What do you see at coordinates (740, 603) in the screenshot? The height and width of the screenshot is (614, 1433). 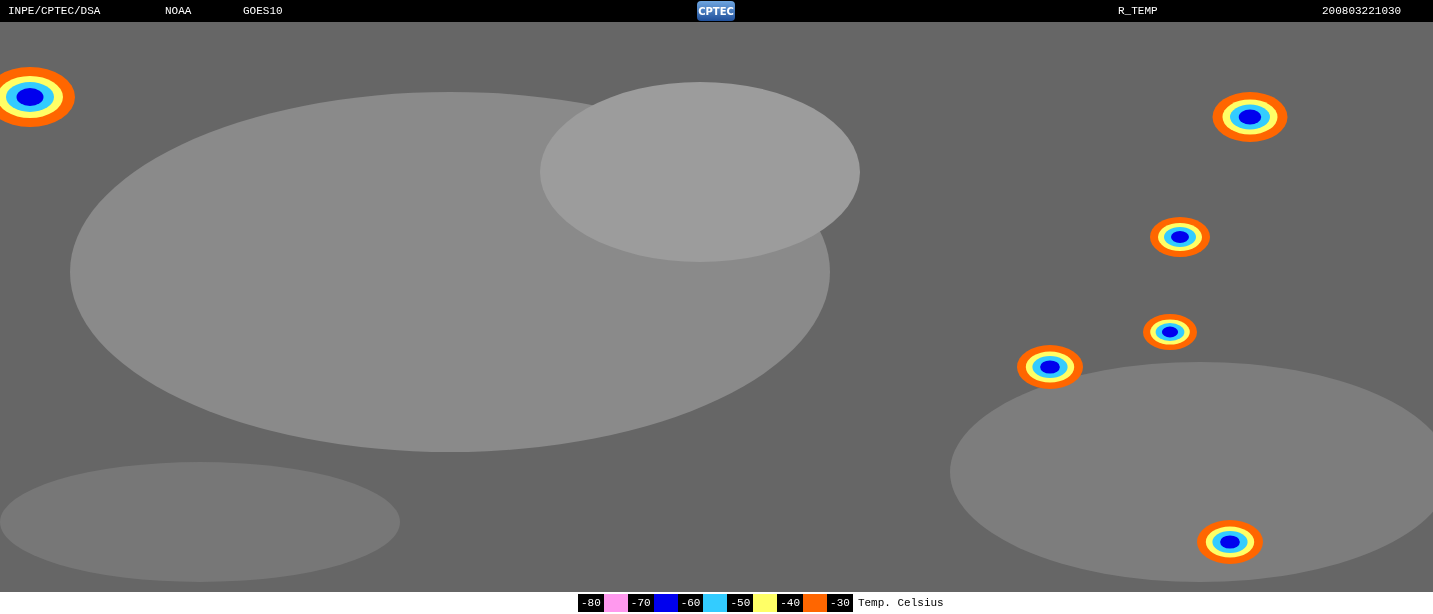 I see `legend-value: -50` at bounding box center [740, 603].